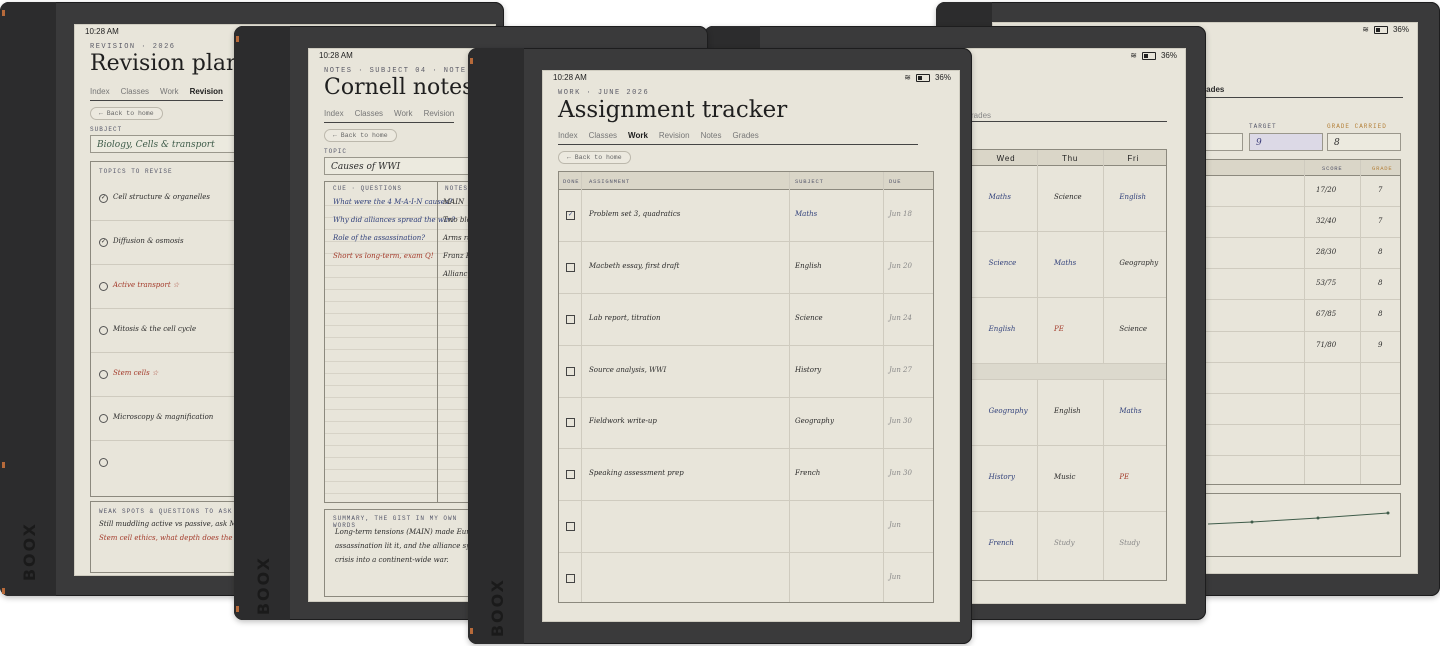  Describe the element at coordinates (610, 181) in the screenshot. I see `assignment-header: ASSIGNMENT` at that location.